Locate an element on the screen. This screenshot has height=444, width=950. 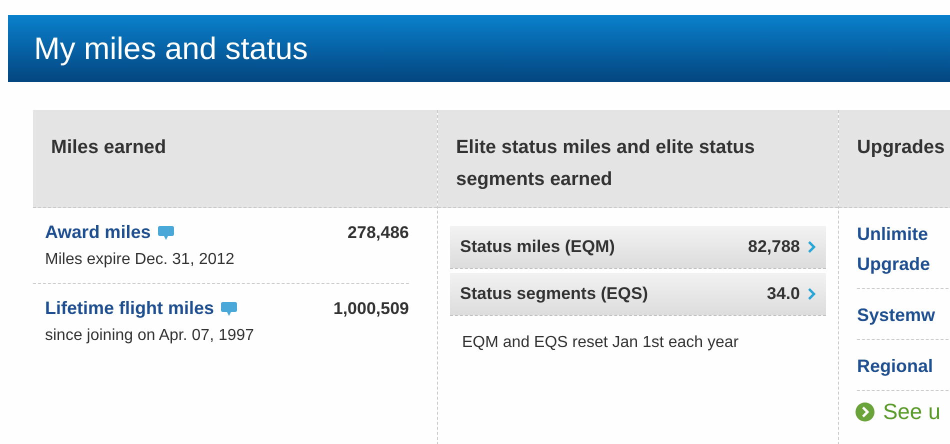
column-heading: Miles earned is located at coordinates (108, 147).